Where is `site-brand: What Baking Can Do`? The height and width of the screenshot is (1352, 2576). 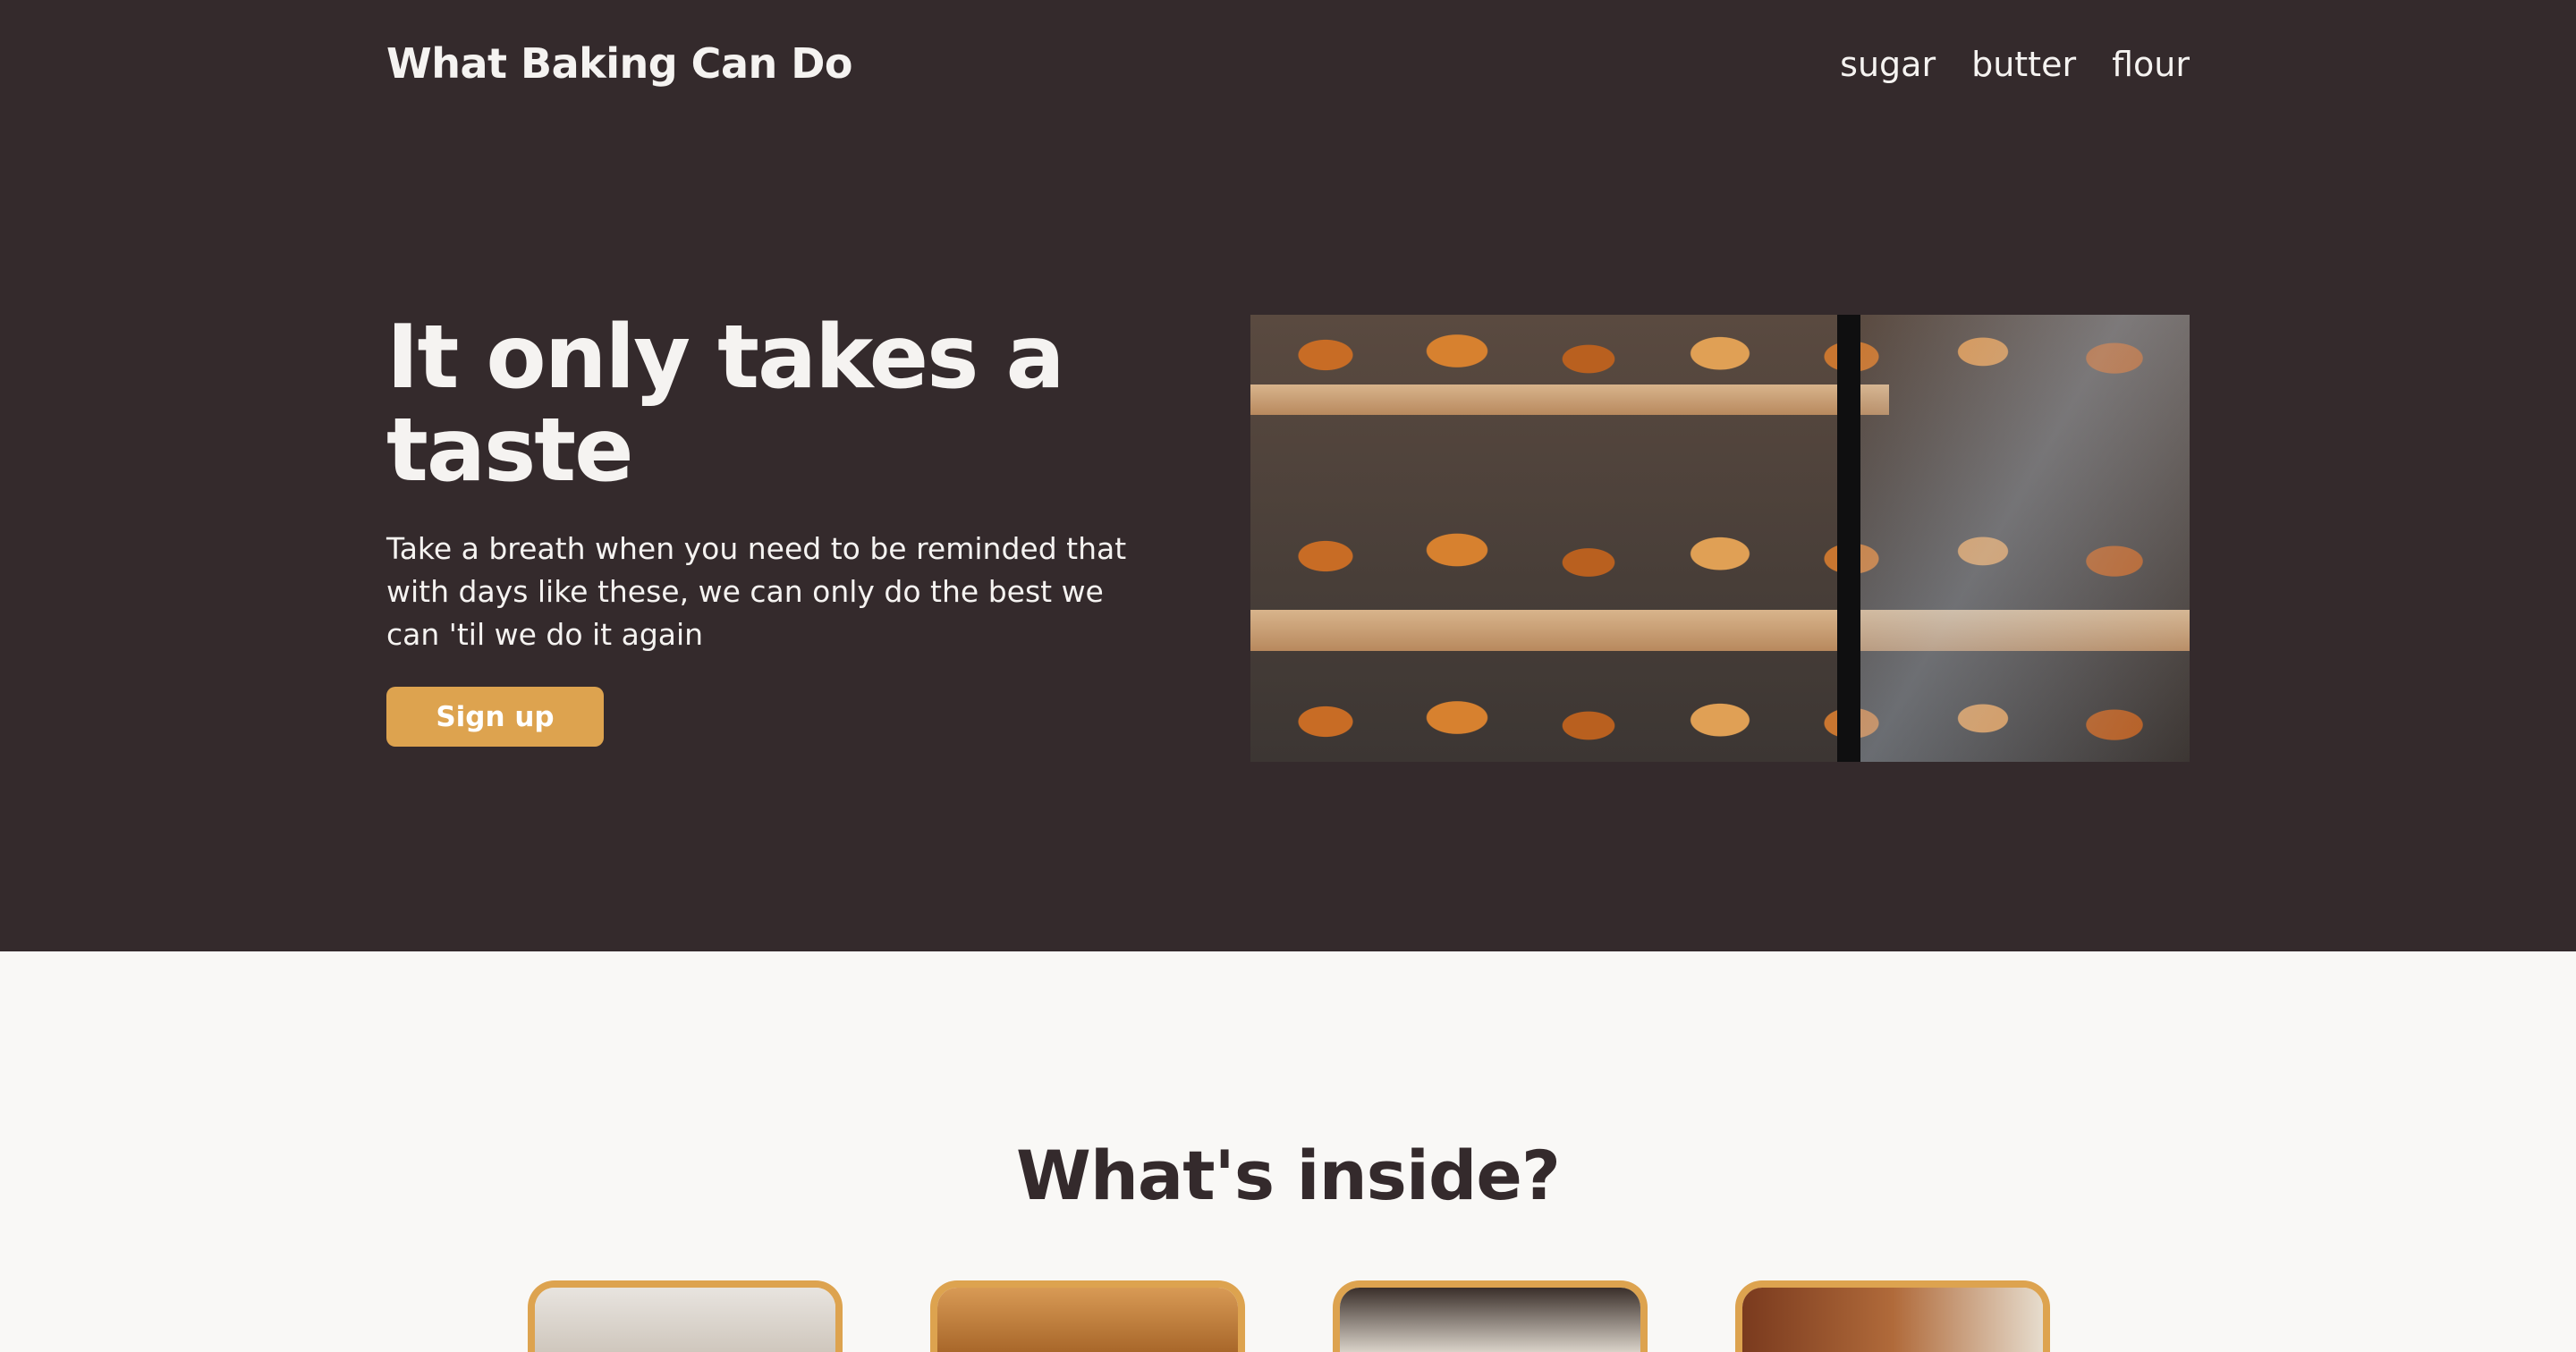
site-brand: What Baking Can Do is located at coordinates (619, 63).